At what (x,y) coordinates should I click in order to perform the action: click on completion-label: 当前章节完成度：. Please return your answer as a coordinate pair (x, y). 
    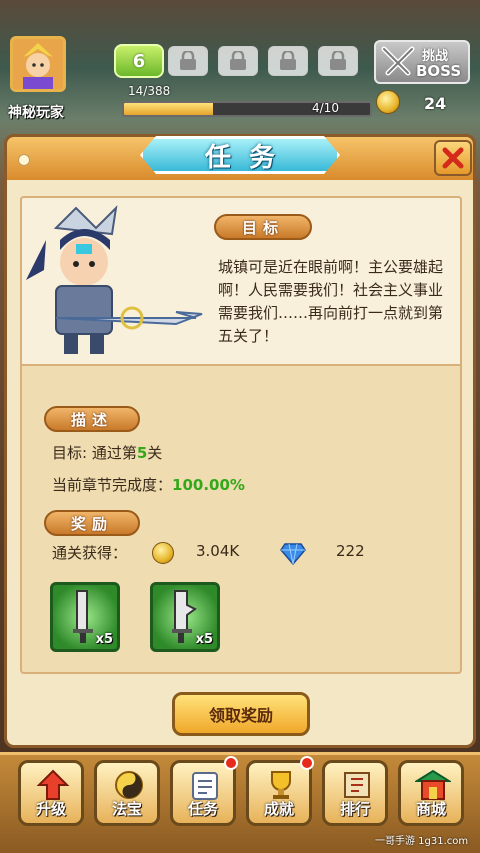
    Looking at the image, I should click on (112, 485).